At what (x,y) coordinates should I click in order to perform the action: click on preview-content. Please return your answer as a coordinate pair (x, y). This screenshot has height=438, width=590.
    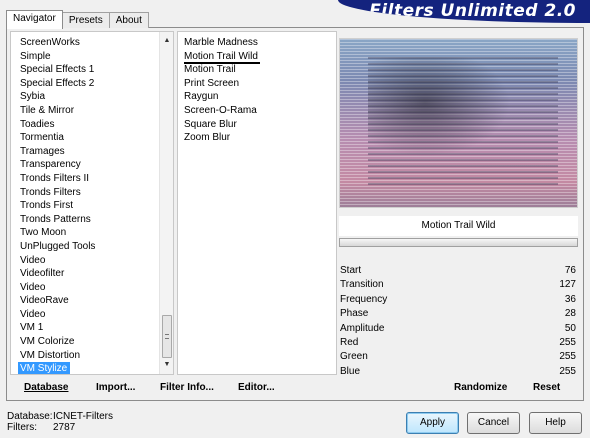
    Looking at the image, I should click on (463, 122).